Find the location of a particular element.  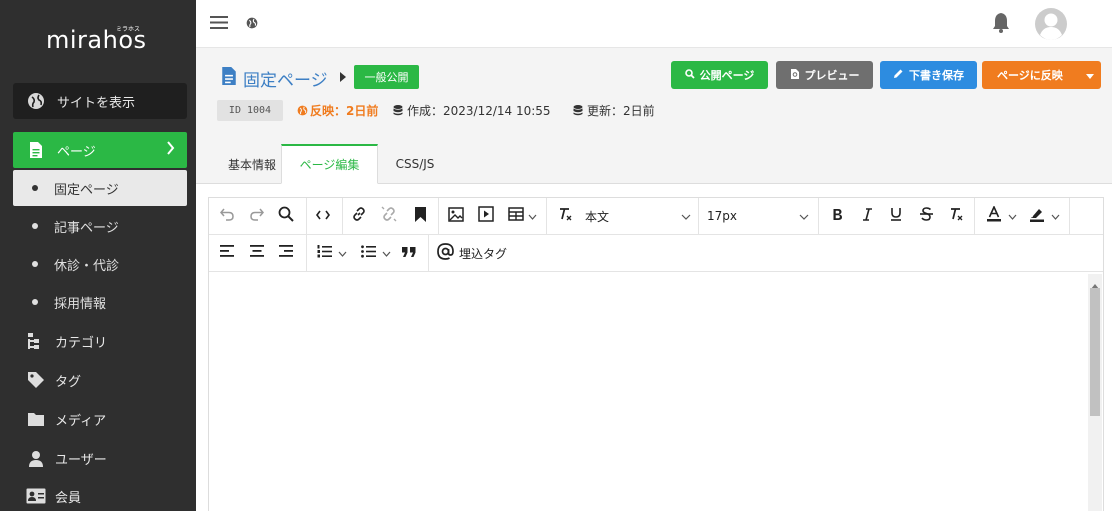

bookmark-button is located at coordinates (420, 216).